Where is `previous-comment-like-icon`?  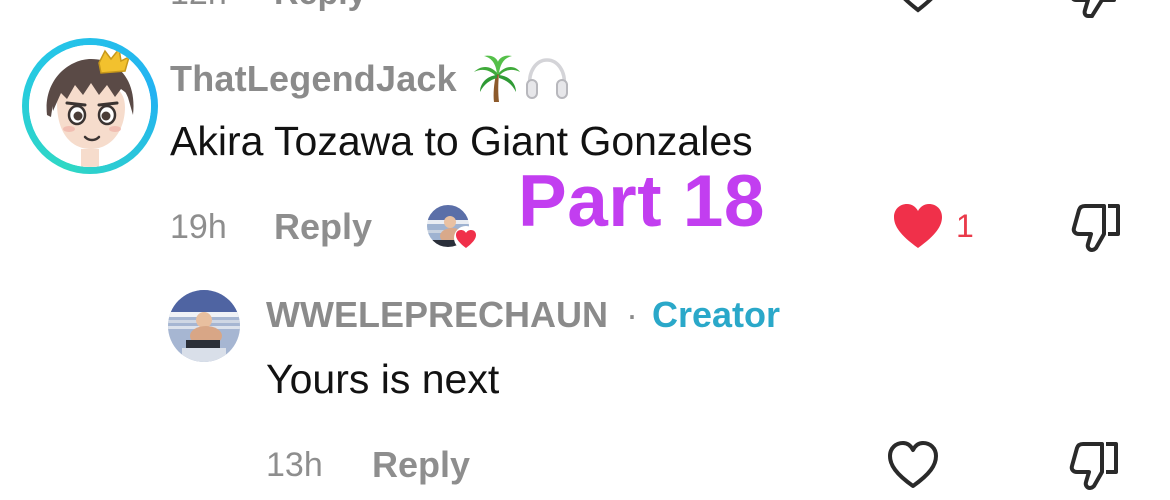 previous-comment-like-icon is located at coordinates (918, 8).